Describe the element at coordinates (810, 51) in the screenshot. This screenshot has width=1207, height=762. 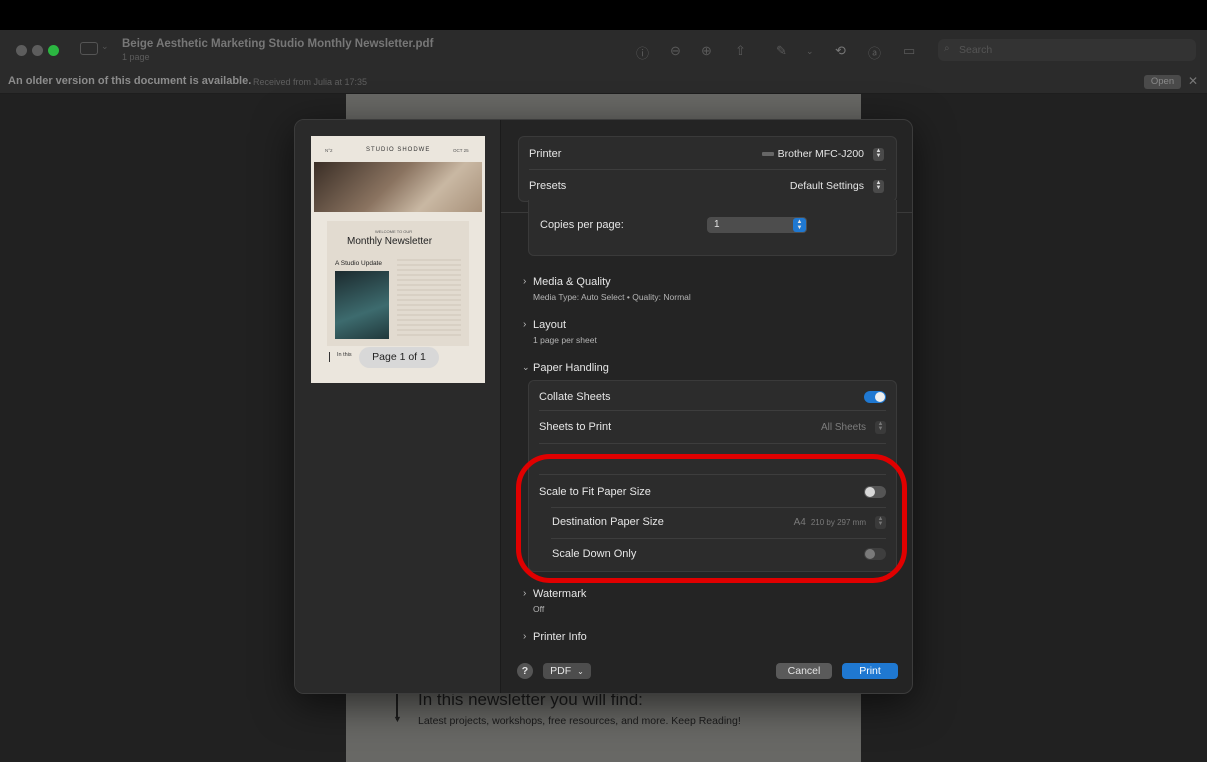
I see `markup-chevron-icon: ⌄` at that location.